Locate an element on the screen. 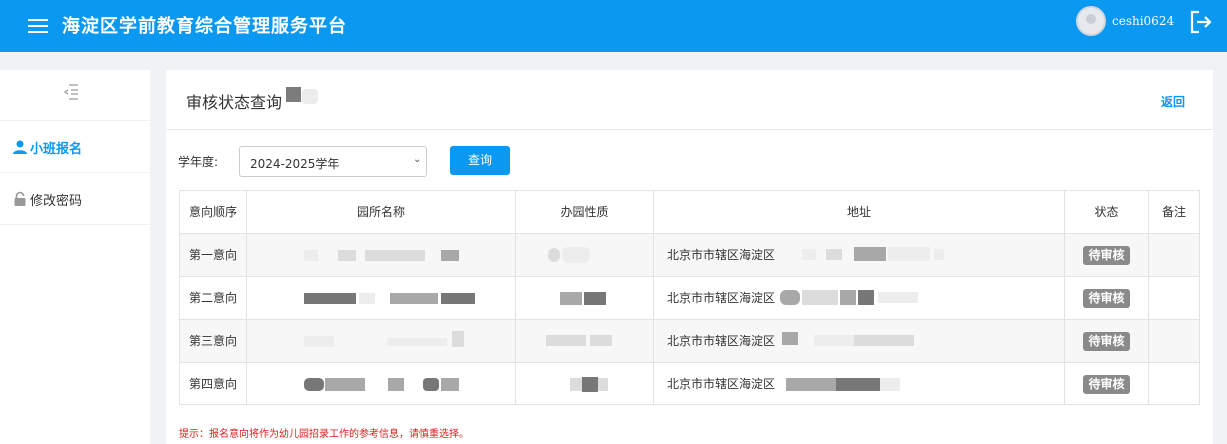 This screenshot has height=444, width=1227. sidebar-item-small-class-registration: 小班报名 is located at coordinates (75, 146).